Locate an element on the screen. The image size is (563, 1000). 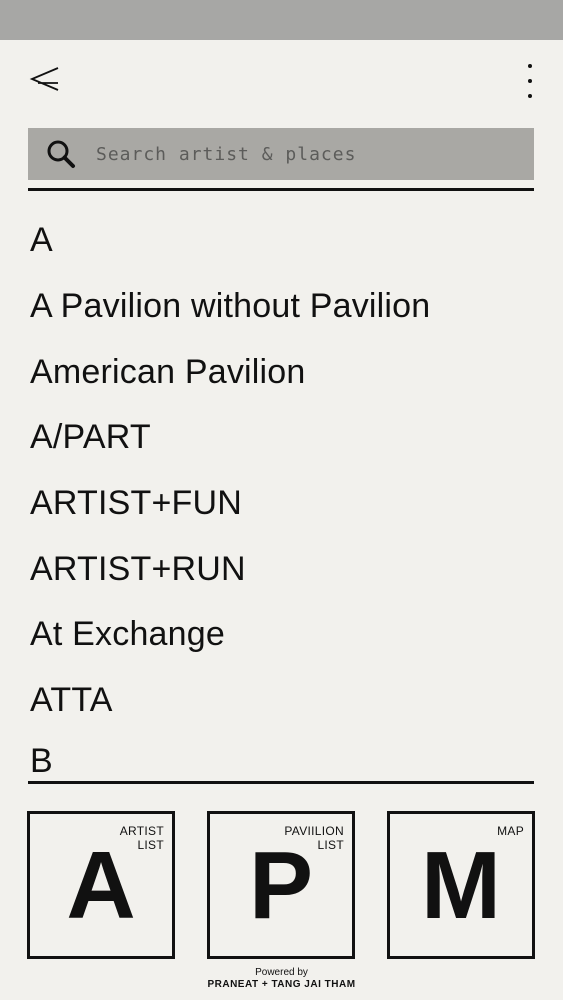
section-header-a: A is located at coordinates (41, 240).